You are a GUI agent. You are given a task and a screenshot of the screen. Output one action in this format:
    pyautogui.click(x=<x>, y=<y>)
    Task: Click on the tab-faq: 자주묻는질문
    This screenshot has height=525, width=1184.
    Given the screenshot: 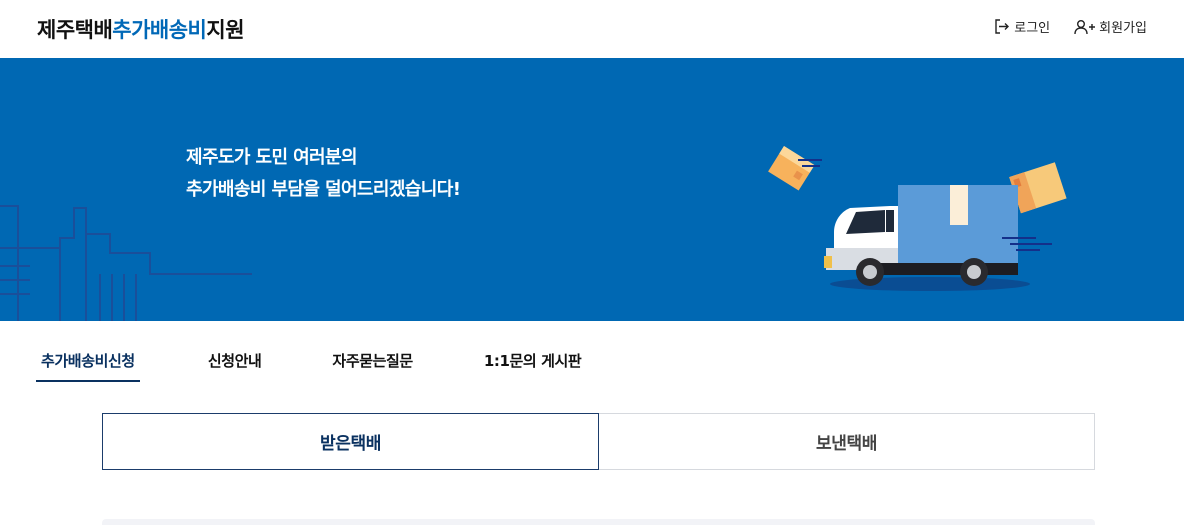 What is the action you would take?
    pyautogui.click(x=372, y=359)
    